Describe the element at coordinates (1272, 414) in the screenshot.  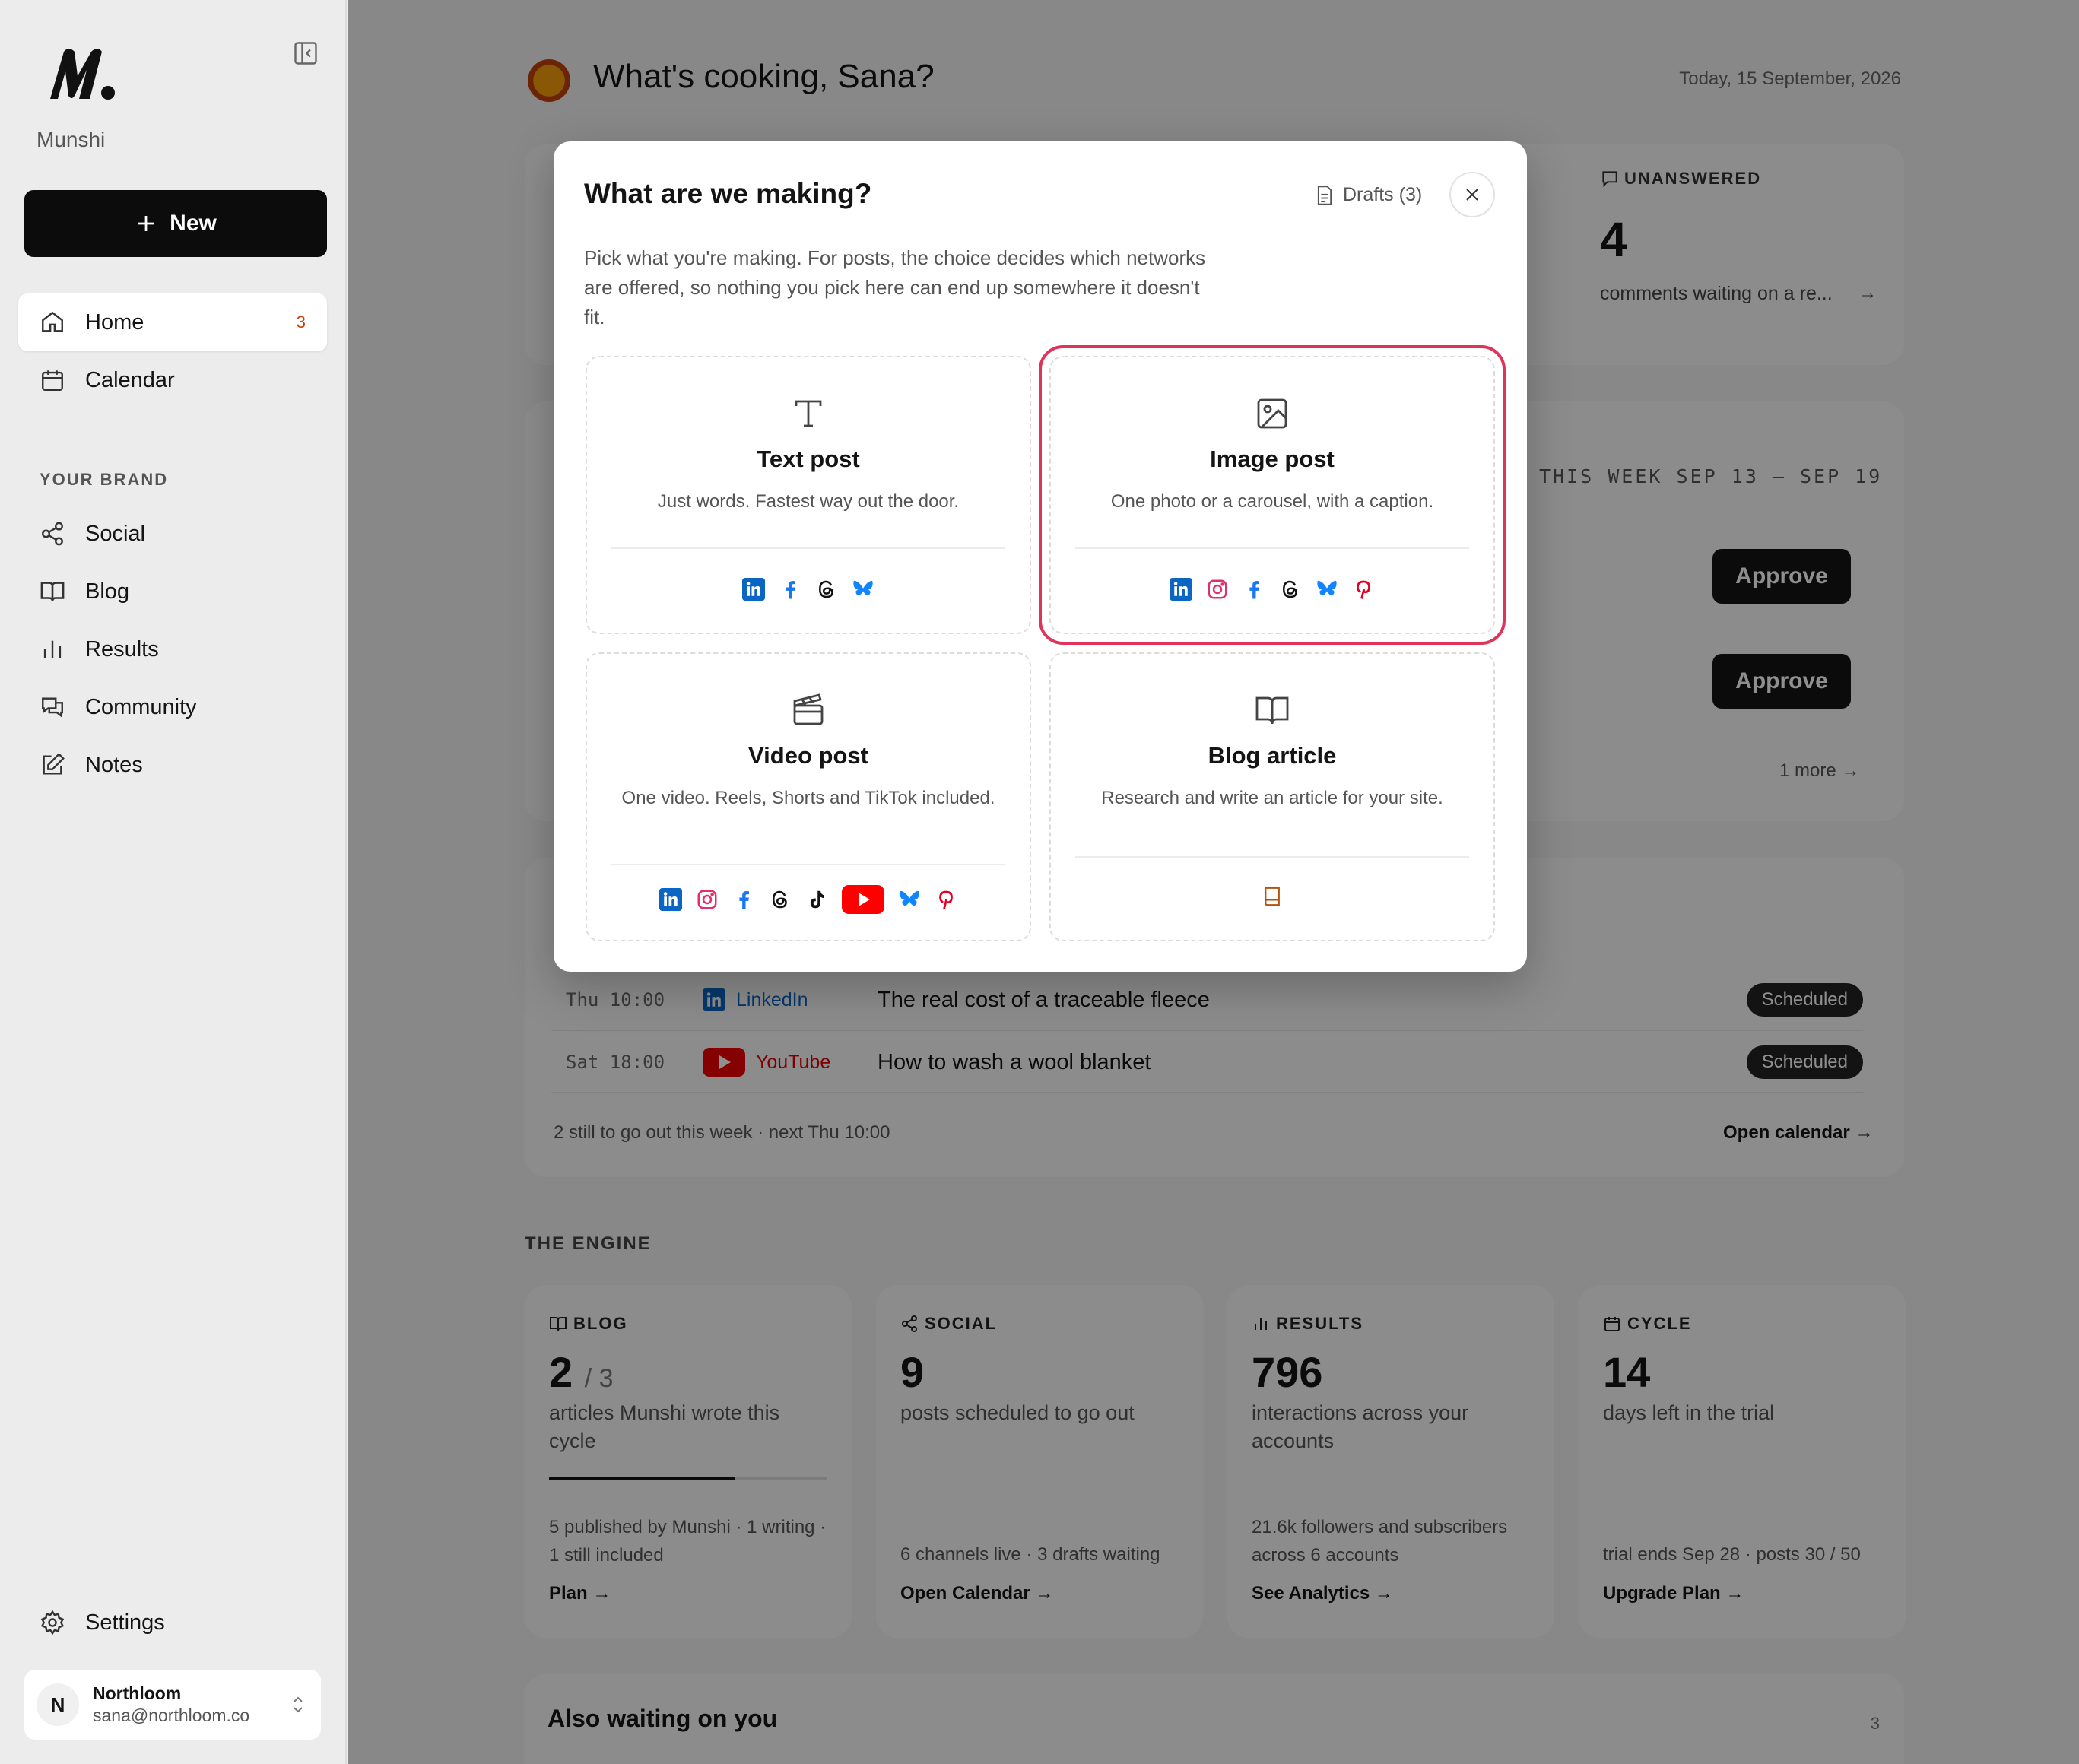
I see `image-icon` at that location.